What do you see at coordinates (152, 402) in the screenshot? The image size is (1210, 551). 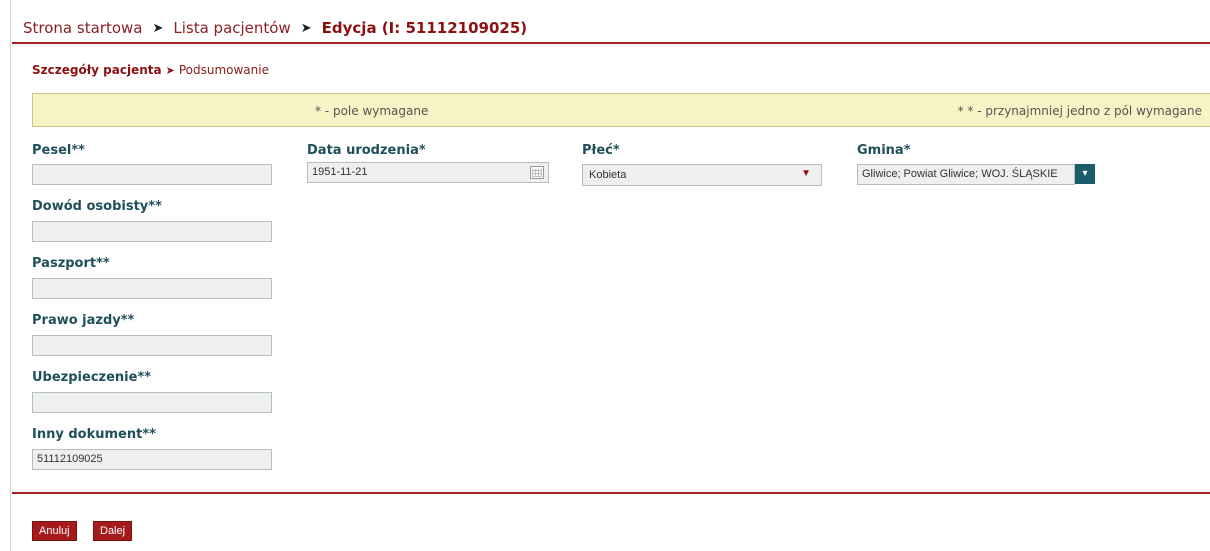 I see `insurance-input` at bounding box center [152, 402].